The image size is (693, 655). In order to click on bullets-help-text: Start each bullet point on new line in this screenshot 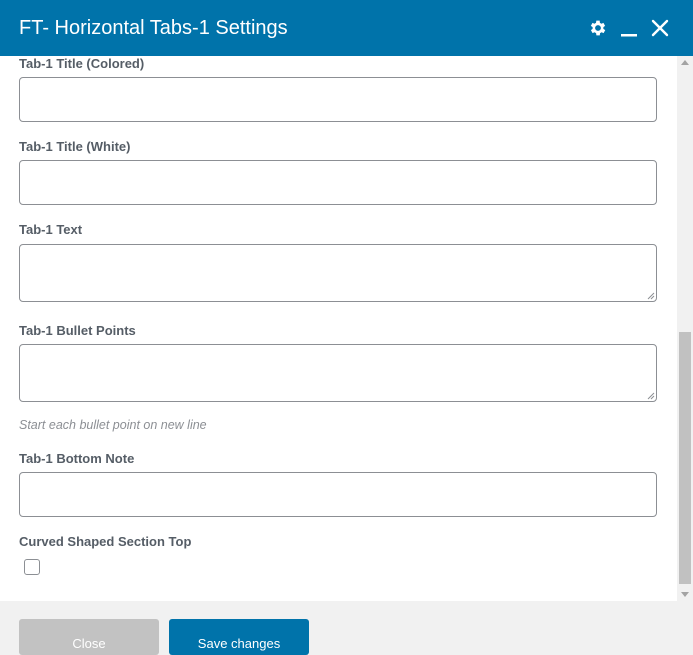, I will do `click(113, 425)`.